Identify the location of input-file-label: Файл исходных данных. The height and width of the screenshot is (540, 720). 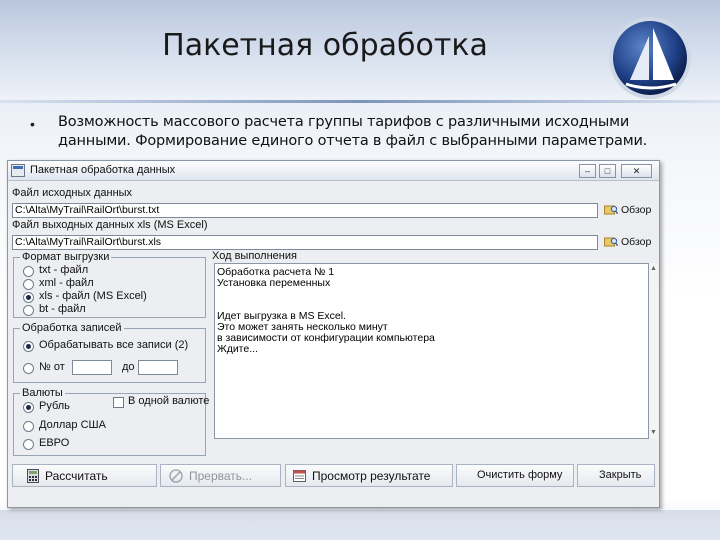
(72, 193).